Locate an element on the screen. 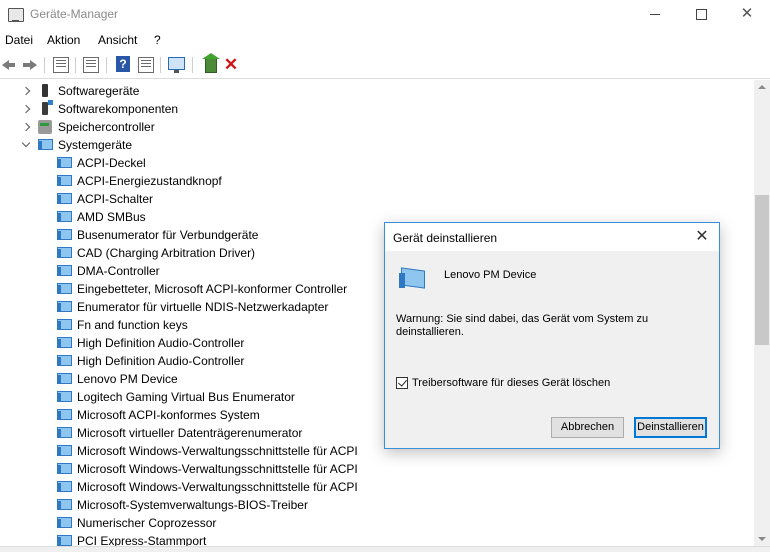 The width and height of the screenshot is (770, 552). device-label: ACPI-Schalter is located at coordinates (115, 199).